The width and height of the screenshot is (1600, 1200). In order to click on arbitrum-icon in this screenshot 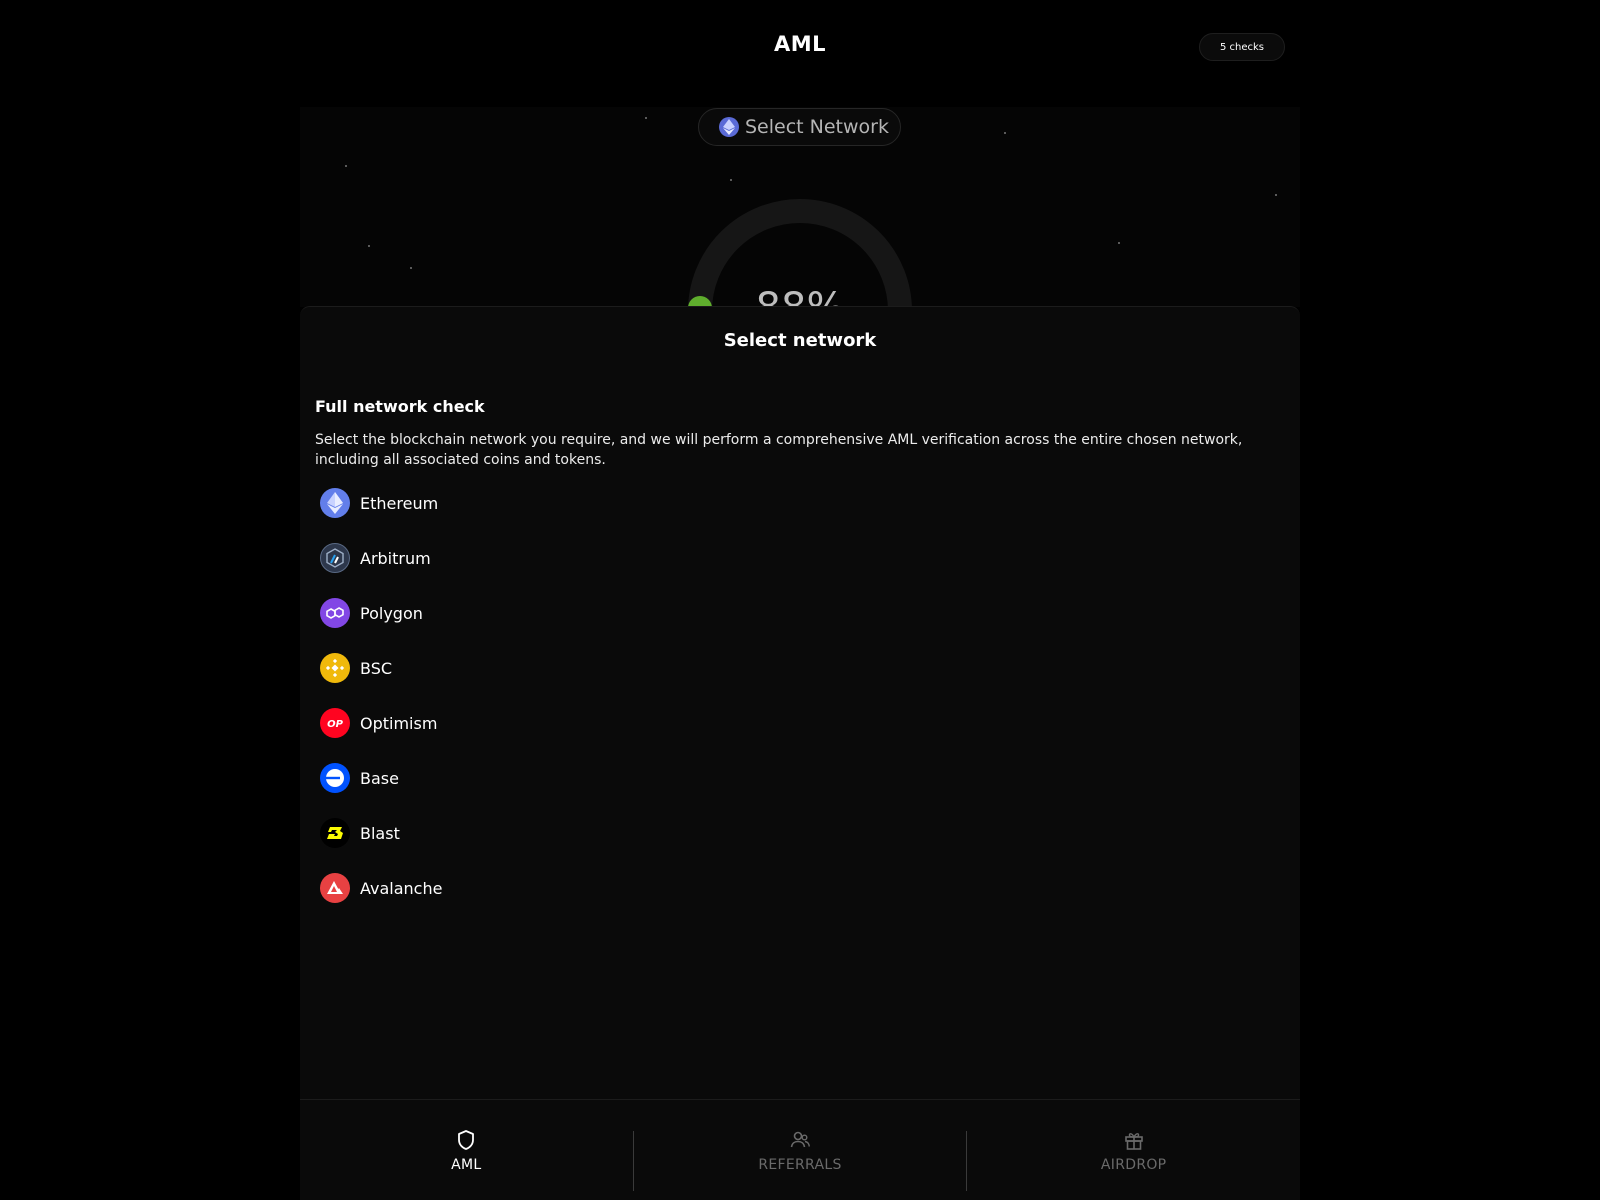, I will do `click(335, 558)`.